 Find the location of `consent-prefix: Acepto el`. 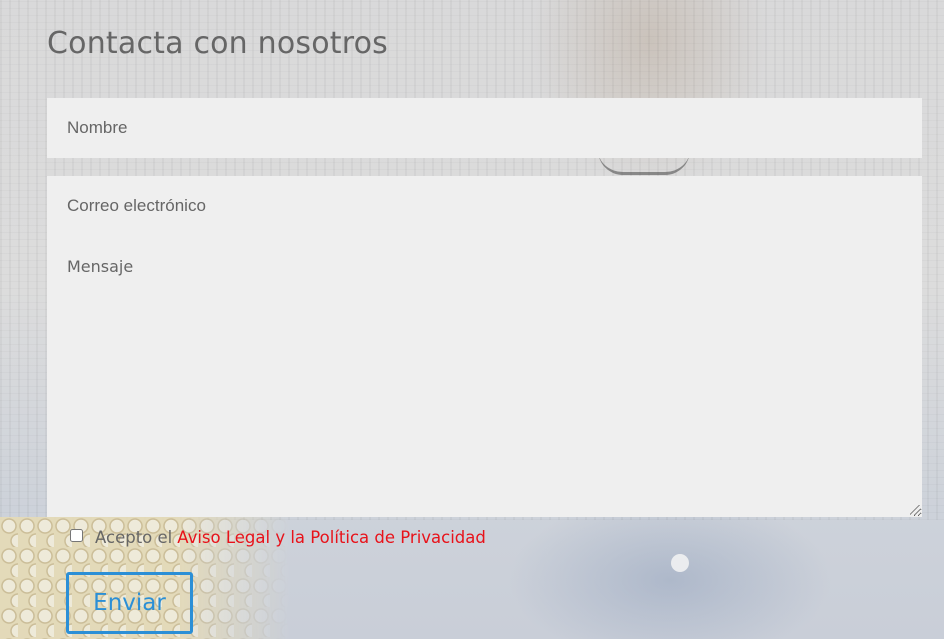

consent-prefix: Acepto el is located at coordinates (134, 537).